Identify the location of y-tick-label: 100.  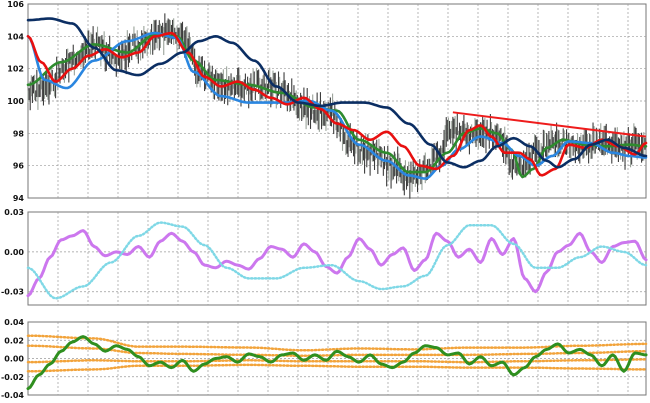
(15, 101).